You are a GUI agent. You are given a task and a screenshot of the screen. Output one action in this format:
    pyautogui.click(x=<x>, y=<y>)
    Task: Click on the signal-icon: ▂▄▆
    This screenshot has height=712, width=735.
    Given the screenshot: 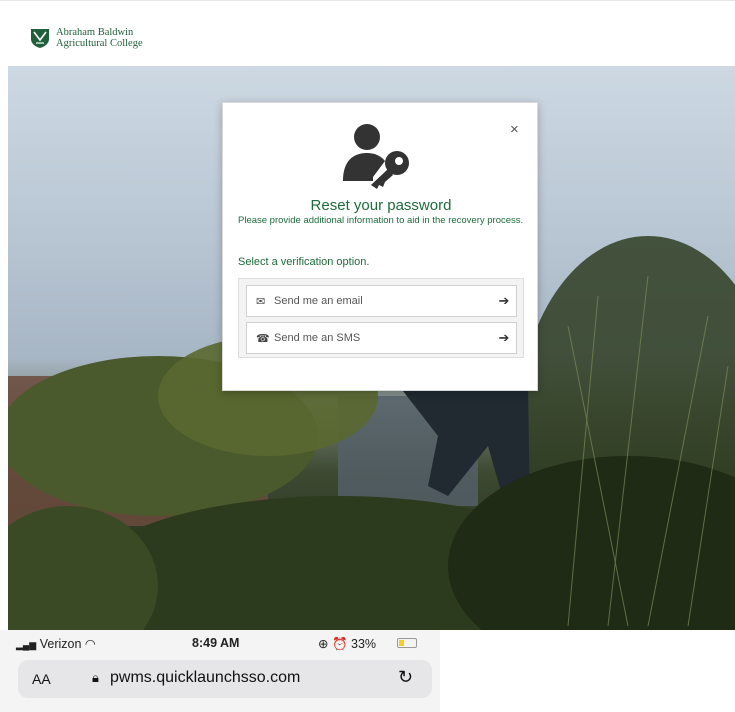 What is the action you would take?
    pyautogui.click(x=26, y=645)
    